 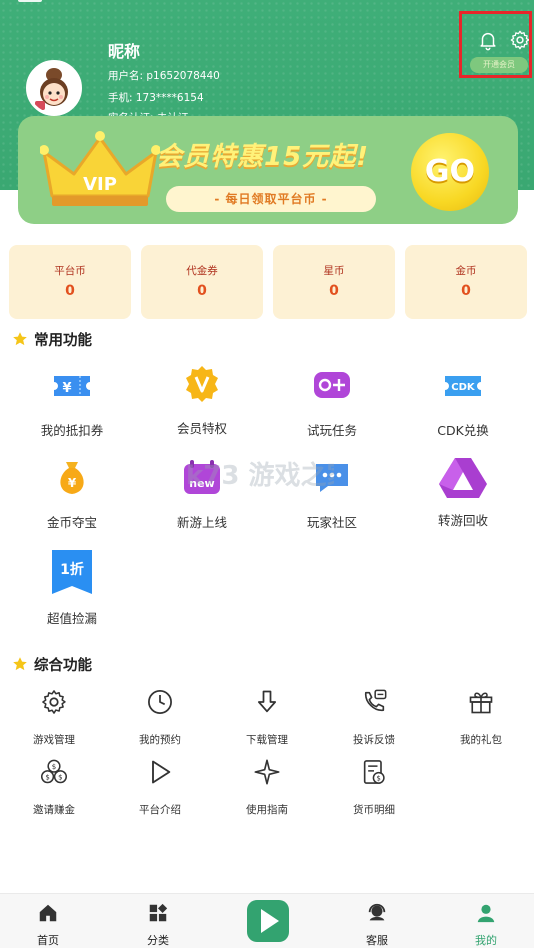 I want to click on money-bag-icon: ¥, so click(x=72, y=478).